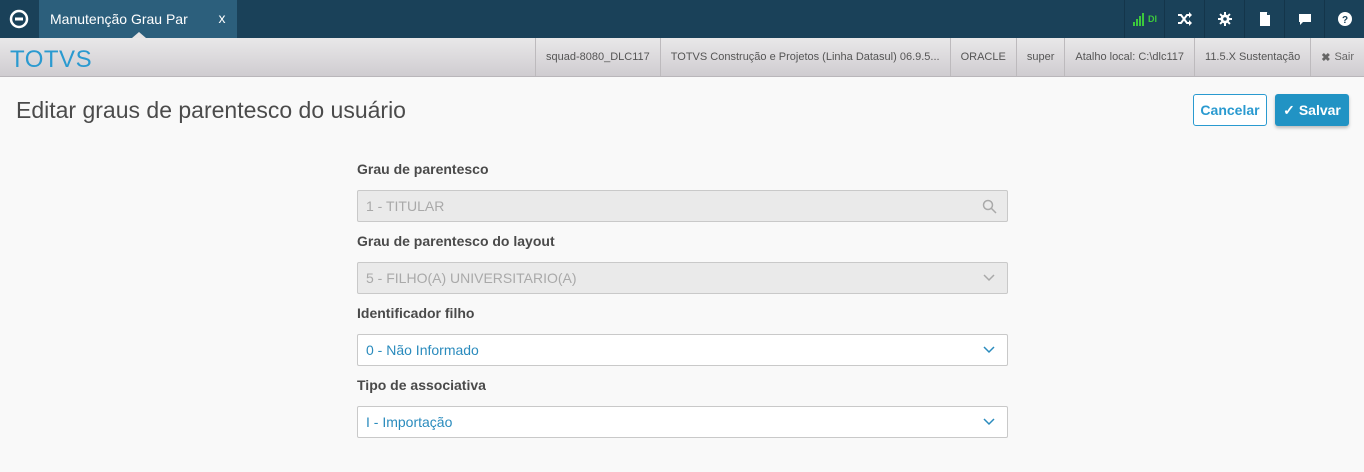 This screenshot has width=1364, height=472. I want to click on brand-logo: TOTVS, so click(51, 59).